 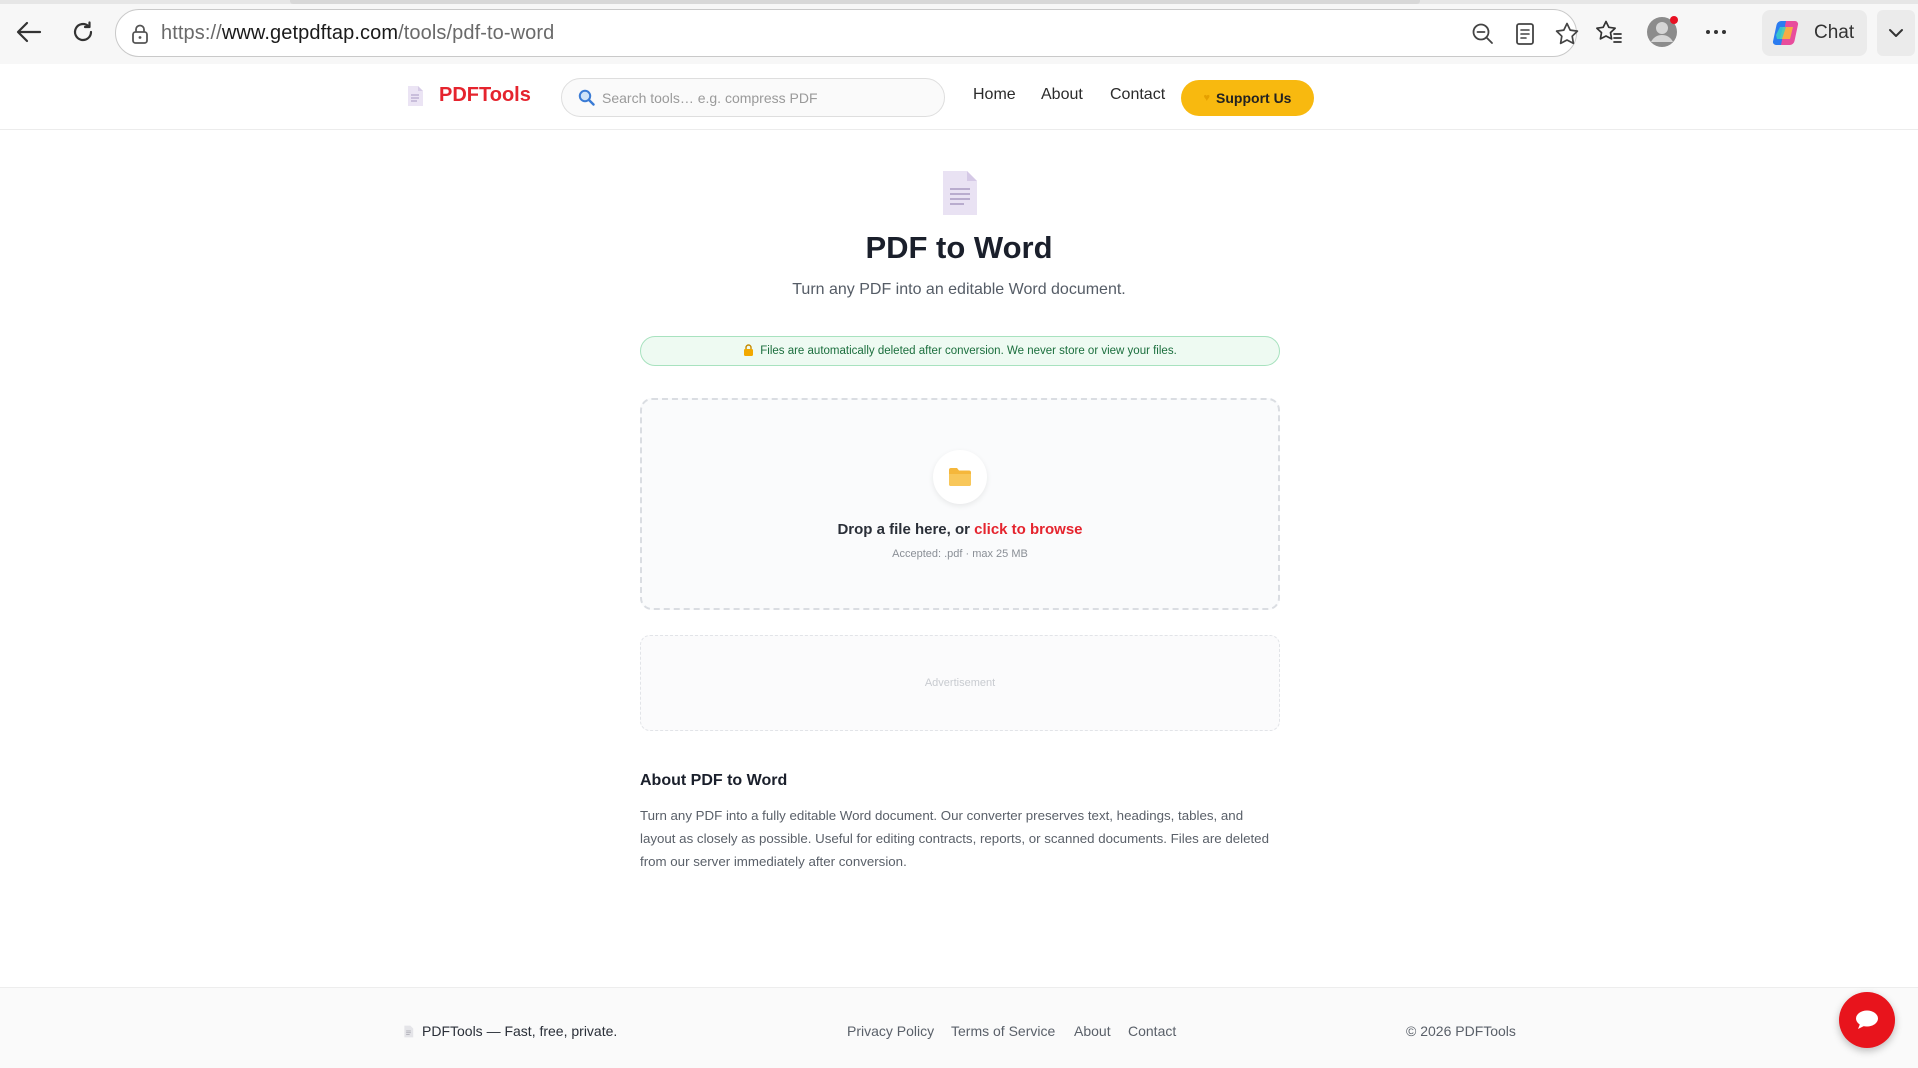 I want to click on logo-text: PDFTools, so click(x=485, y=95).